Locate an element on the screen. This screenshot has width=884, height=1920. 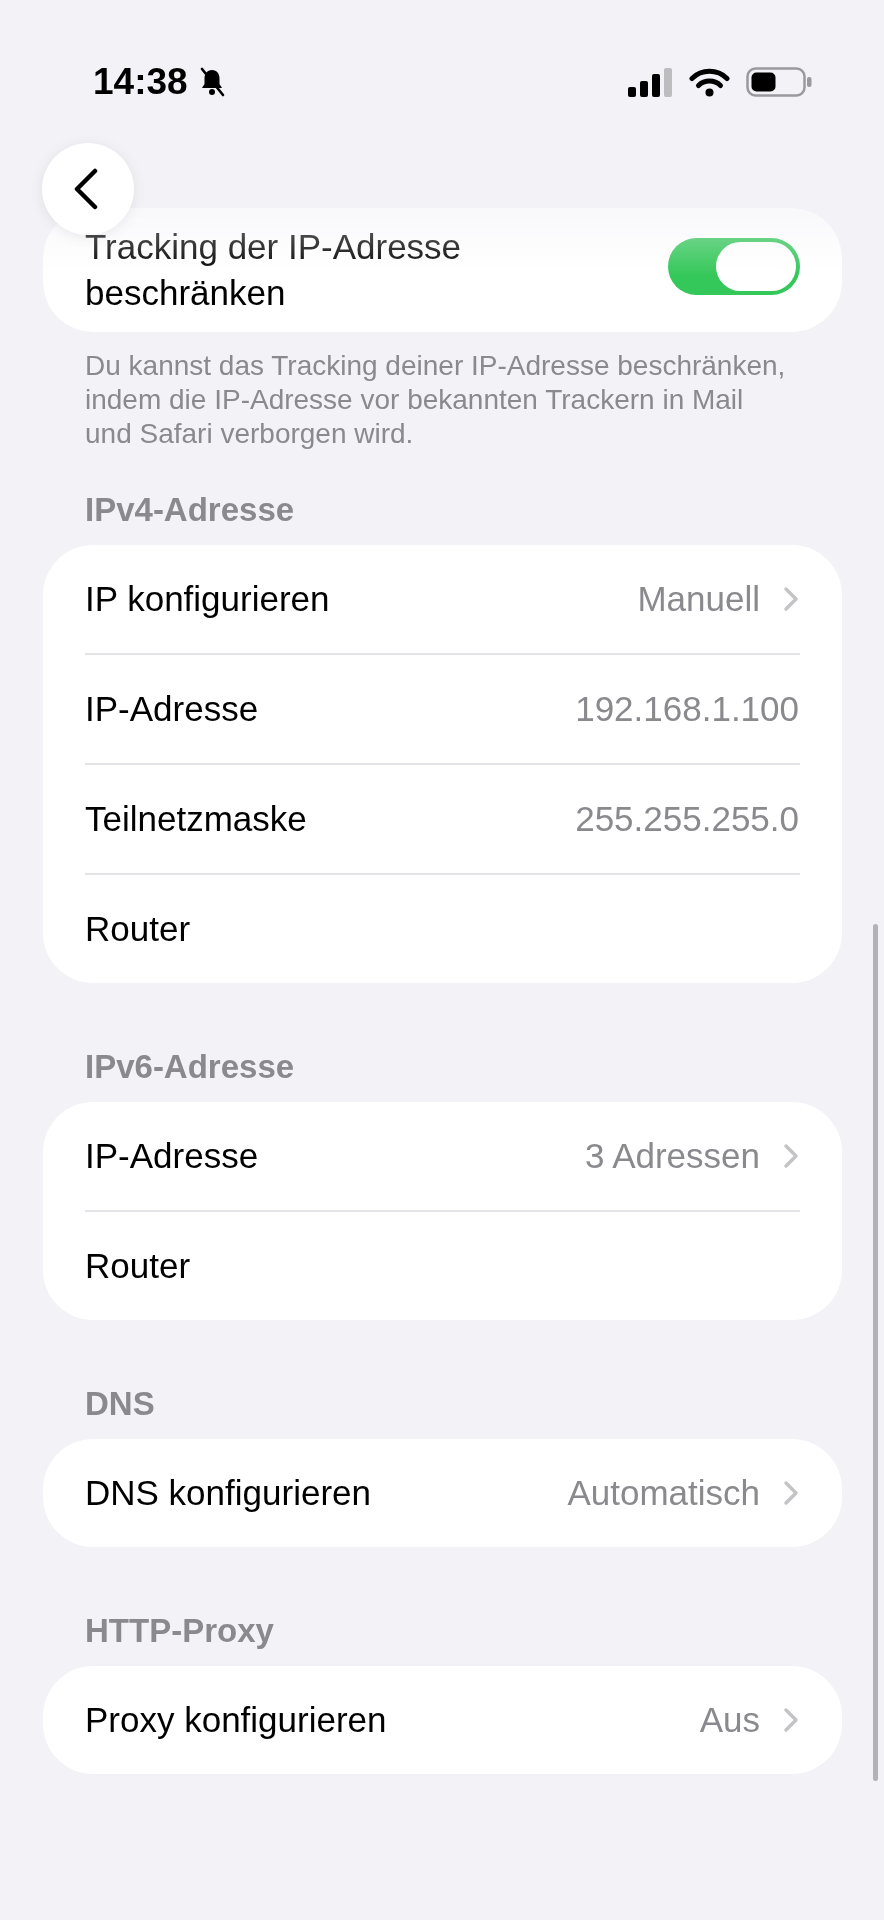
chevron-left-icon is located at coordinates (86, 189).